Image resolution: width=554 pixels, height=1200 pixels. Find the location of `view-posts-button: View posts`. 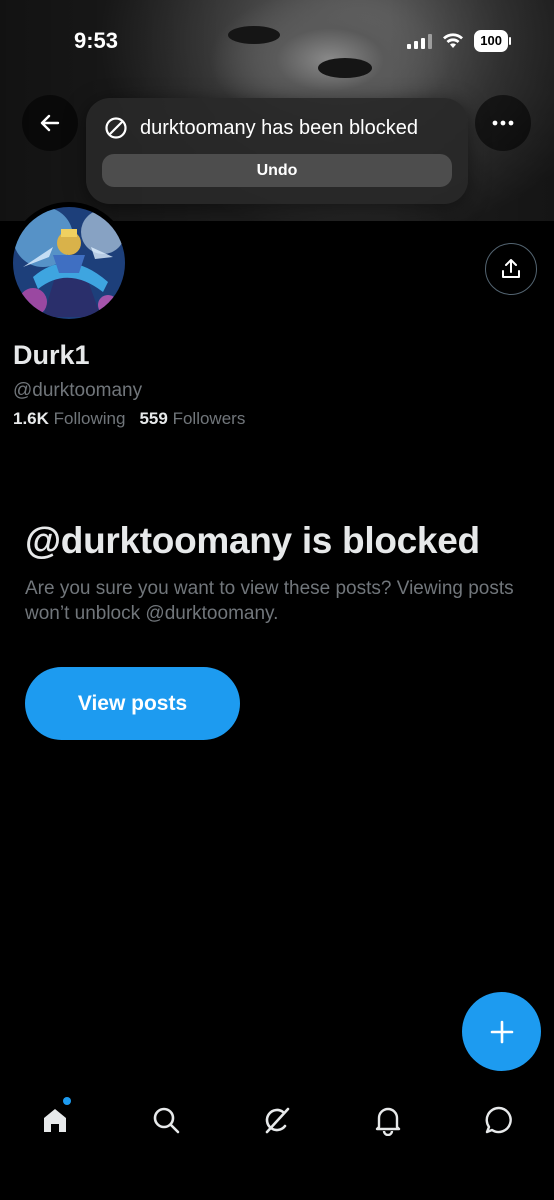

view-posts-button: View posts is located at coordinates (132, 703).